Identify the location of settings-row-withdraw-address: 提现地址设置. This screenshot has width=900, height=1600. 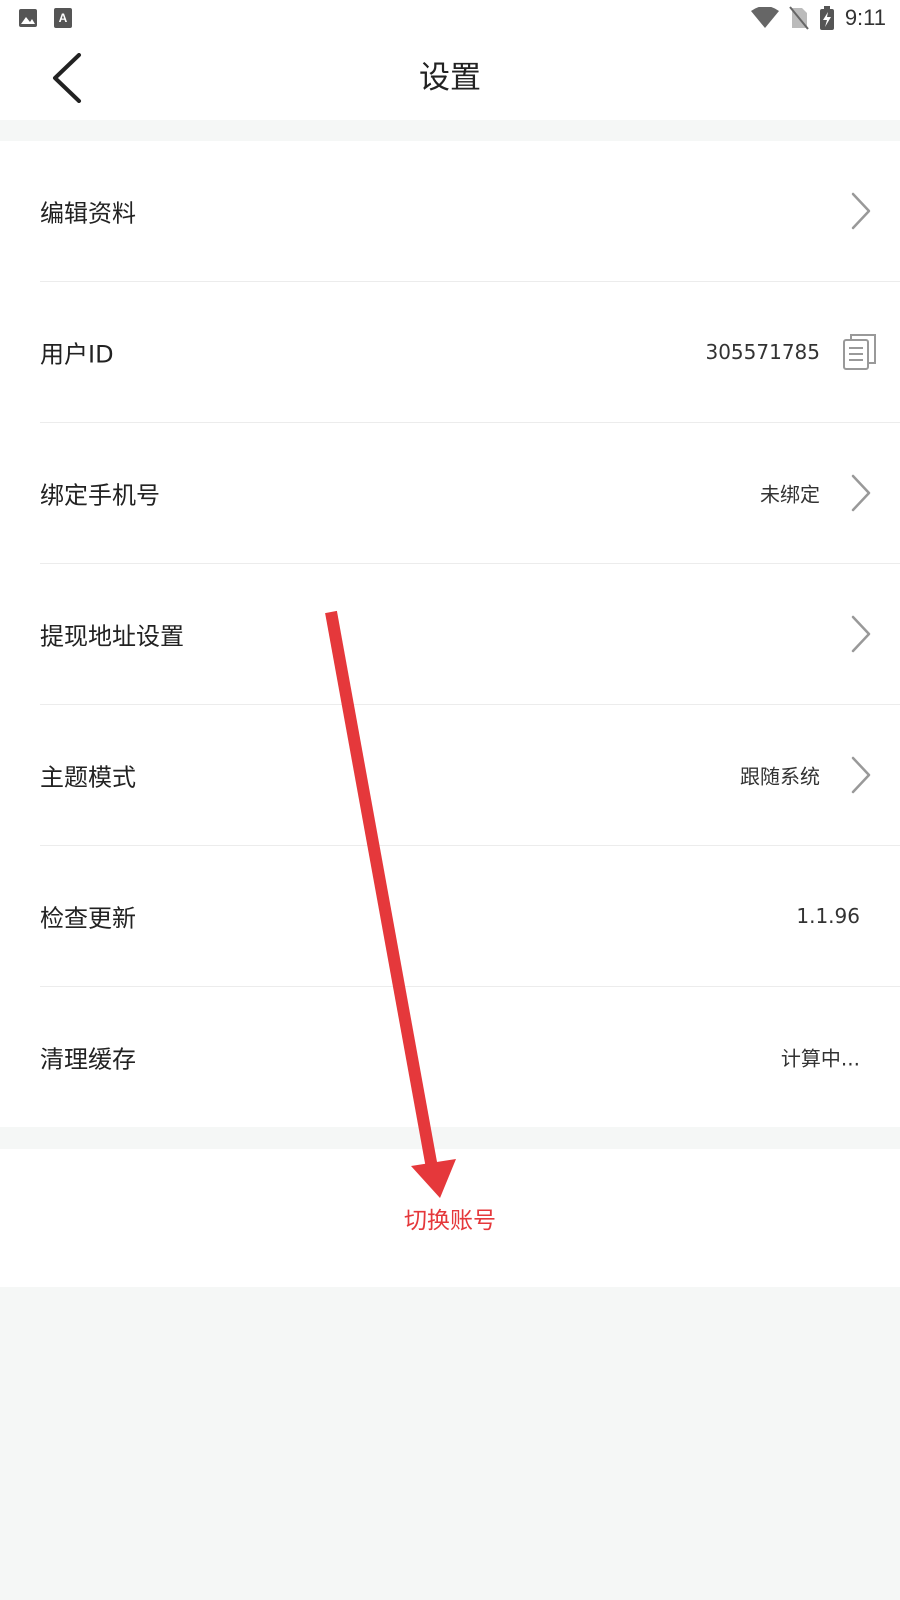
(470, 634).